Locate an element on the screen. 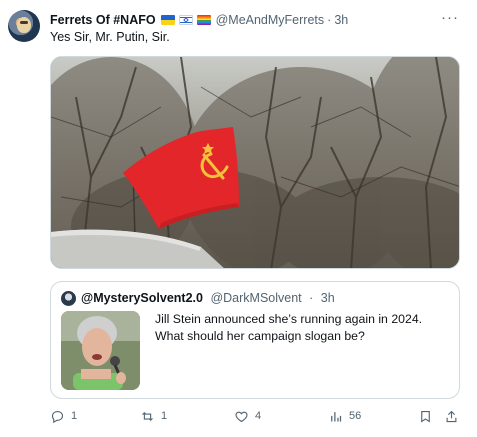 Image resolution: width=477 pixels, height=437 pixels. quote-handle: @DarkMSolvent is located at coordinates (256, 298).